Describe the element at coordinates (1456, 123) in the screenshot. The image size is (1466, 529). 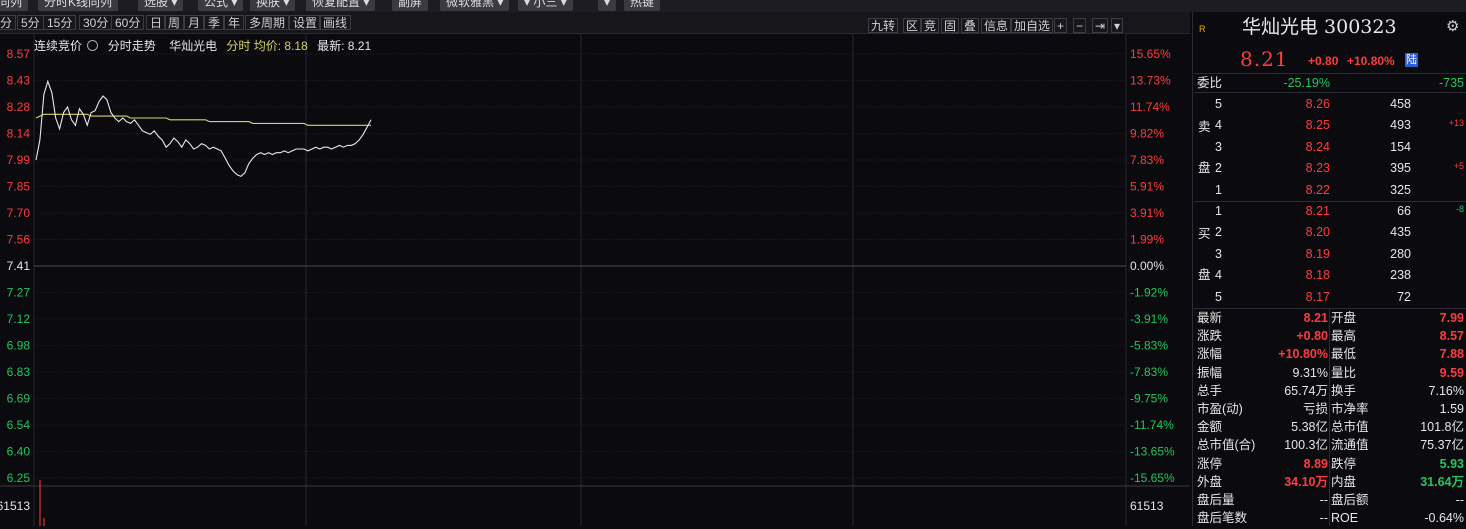
I see `ask-delta: +13` at that location.